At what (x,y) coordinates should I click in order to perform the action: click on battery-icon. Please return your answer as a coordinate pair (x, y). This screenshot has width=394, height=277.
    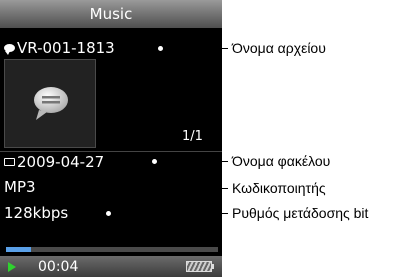
    Looking at the image, I should click on (200, 266).